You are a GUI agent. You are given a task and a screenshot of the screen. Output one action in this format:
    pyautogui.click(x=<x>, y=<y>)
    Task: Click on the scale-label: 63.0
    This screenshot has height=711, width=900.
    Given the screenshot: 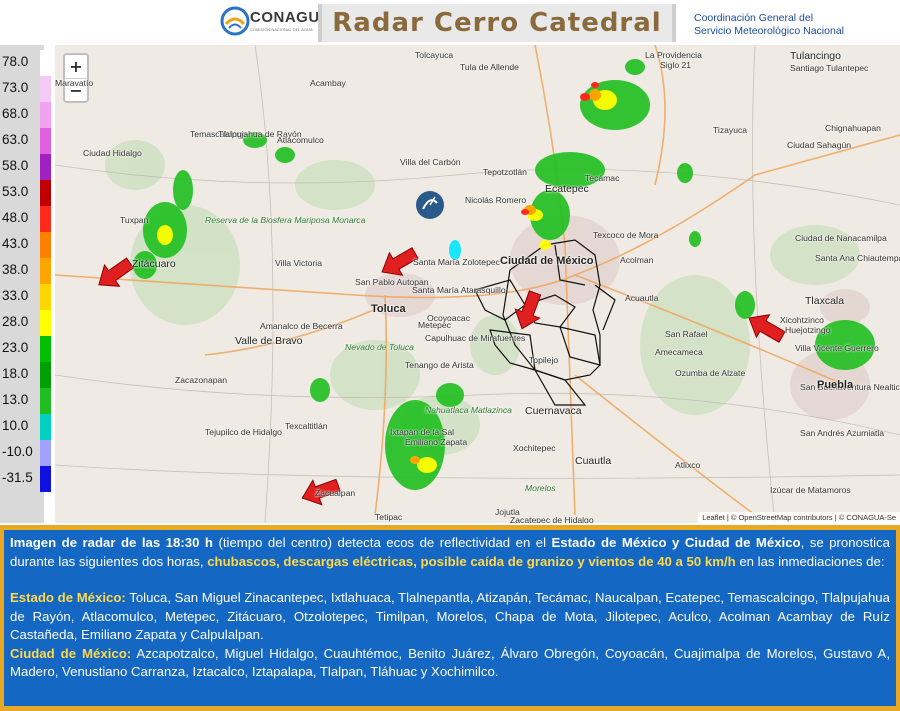 What is the action you would take?
    pyautogui.click(x=15, y=139)
    